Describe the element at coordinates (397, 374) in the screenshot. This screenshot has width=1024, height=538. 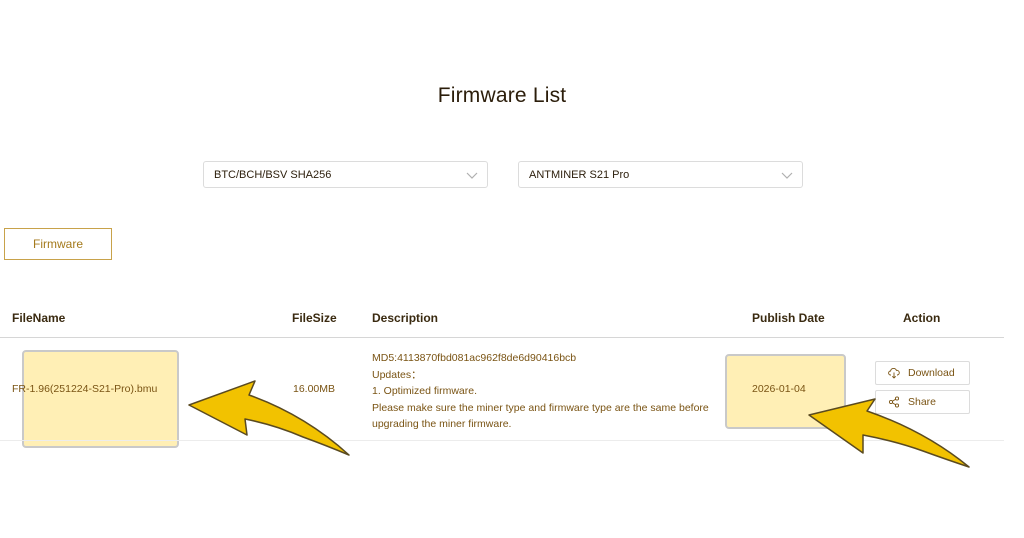
I see `description-updates-label: Updates：` at that location.